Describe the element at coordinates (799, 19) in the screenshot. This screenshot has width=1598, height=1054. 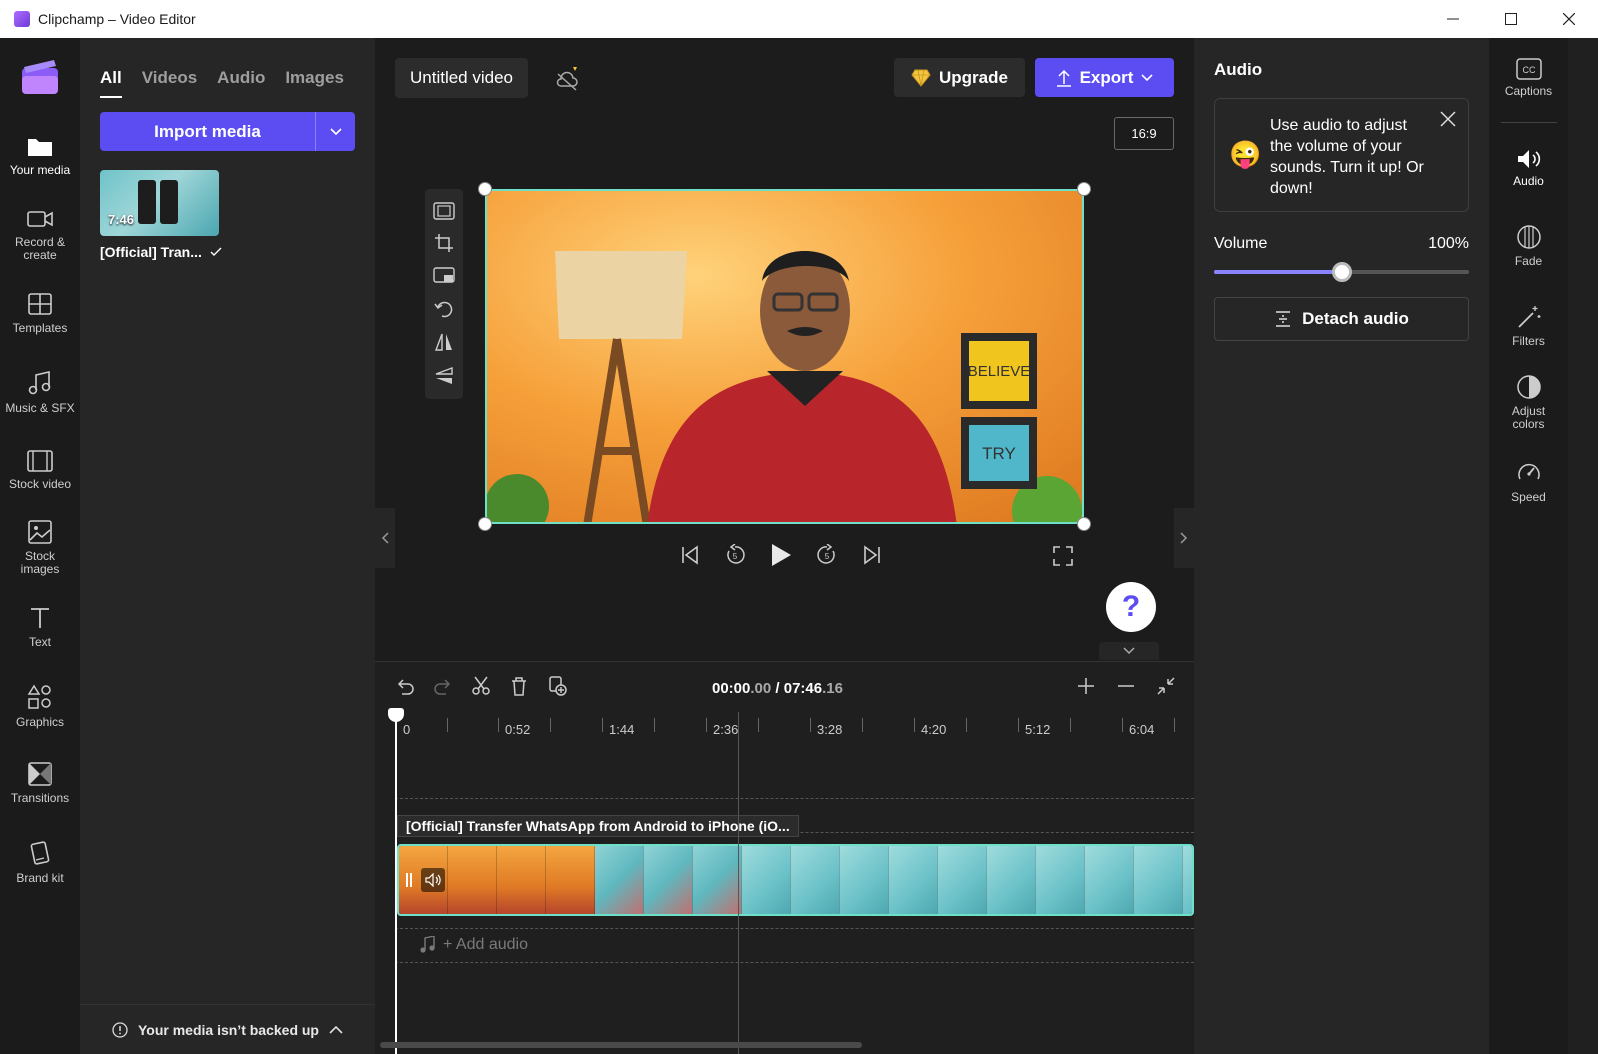
I see `window-titlebar: Clipchamp – Video Editor` at that location.